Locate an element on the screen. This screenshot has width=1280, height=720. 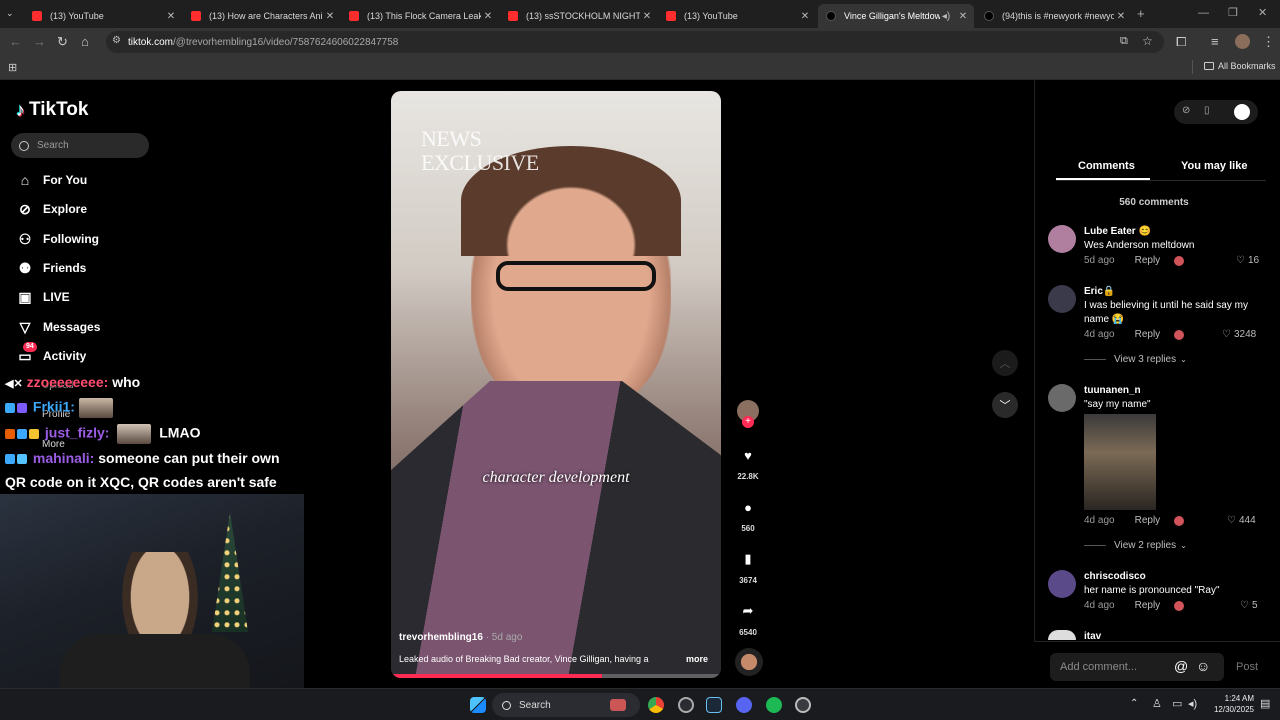
media-controls-icon: ≡ is located at coordinates (1215, 42).